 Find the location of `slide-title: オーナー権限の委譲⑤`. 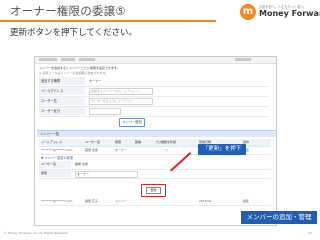

slide-title: オーナー権限の委譲⑤ is located at coordinates (68, 11).